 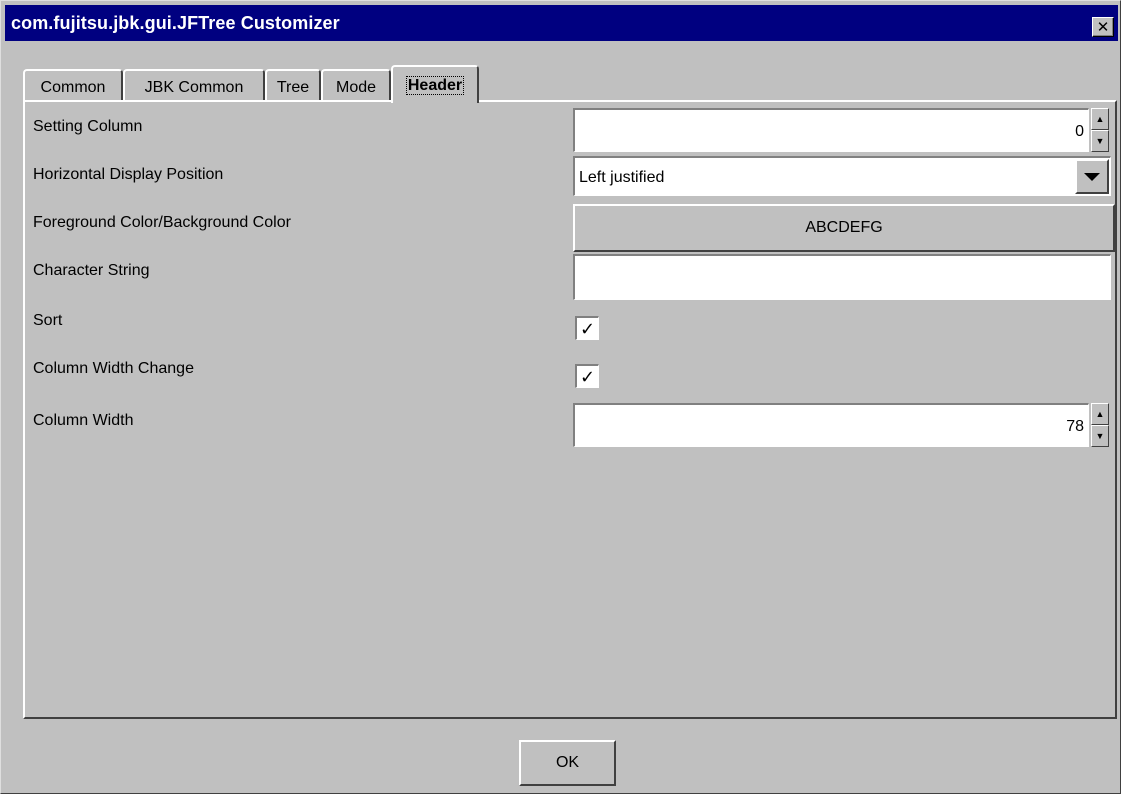 I want to click on setting-column-value: 0, so click(x=1079, y=131).